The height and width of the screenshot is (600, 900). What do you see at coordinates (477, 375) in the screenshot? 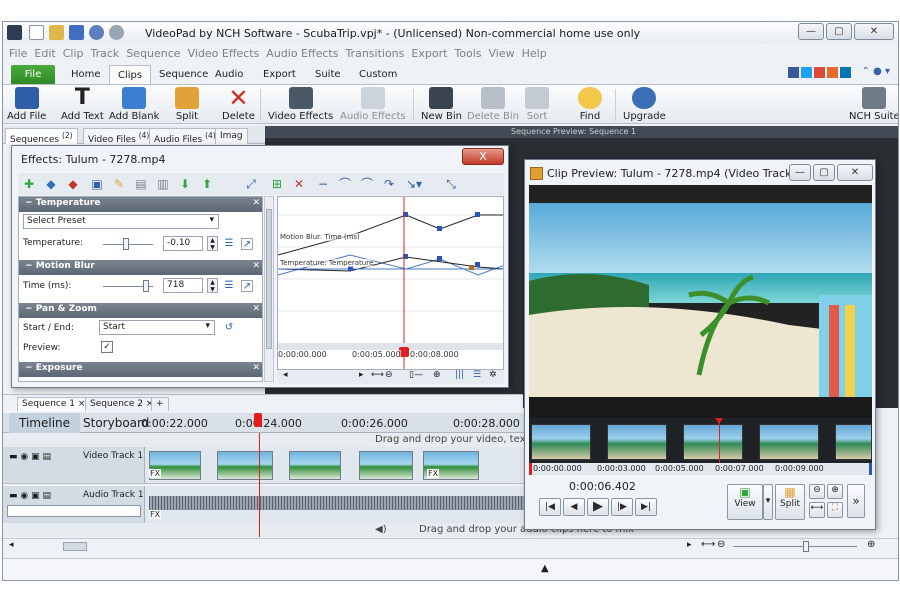
I see `list-view-icon: ☰` at bounding box center [477, 375].